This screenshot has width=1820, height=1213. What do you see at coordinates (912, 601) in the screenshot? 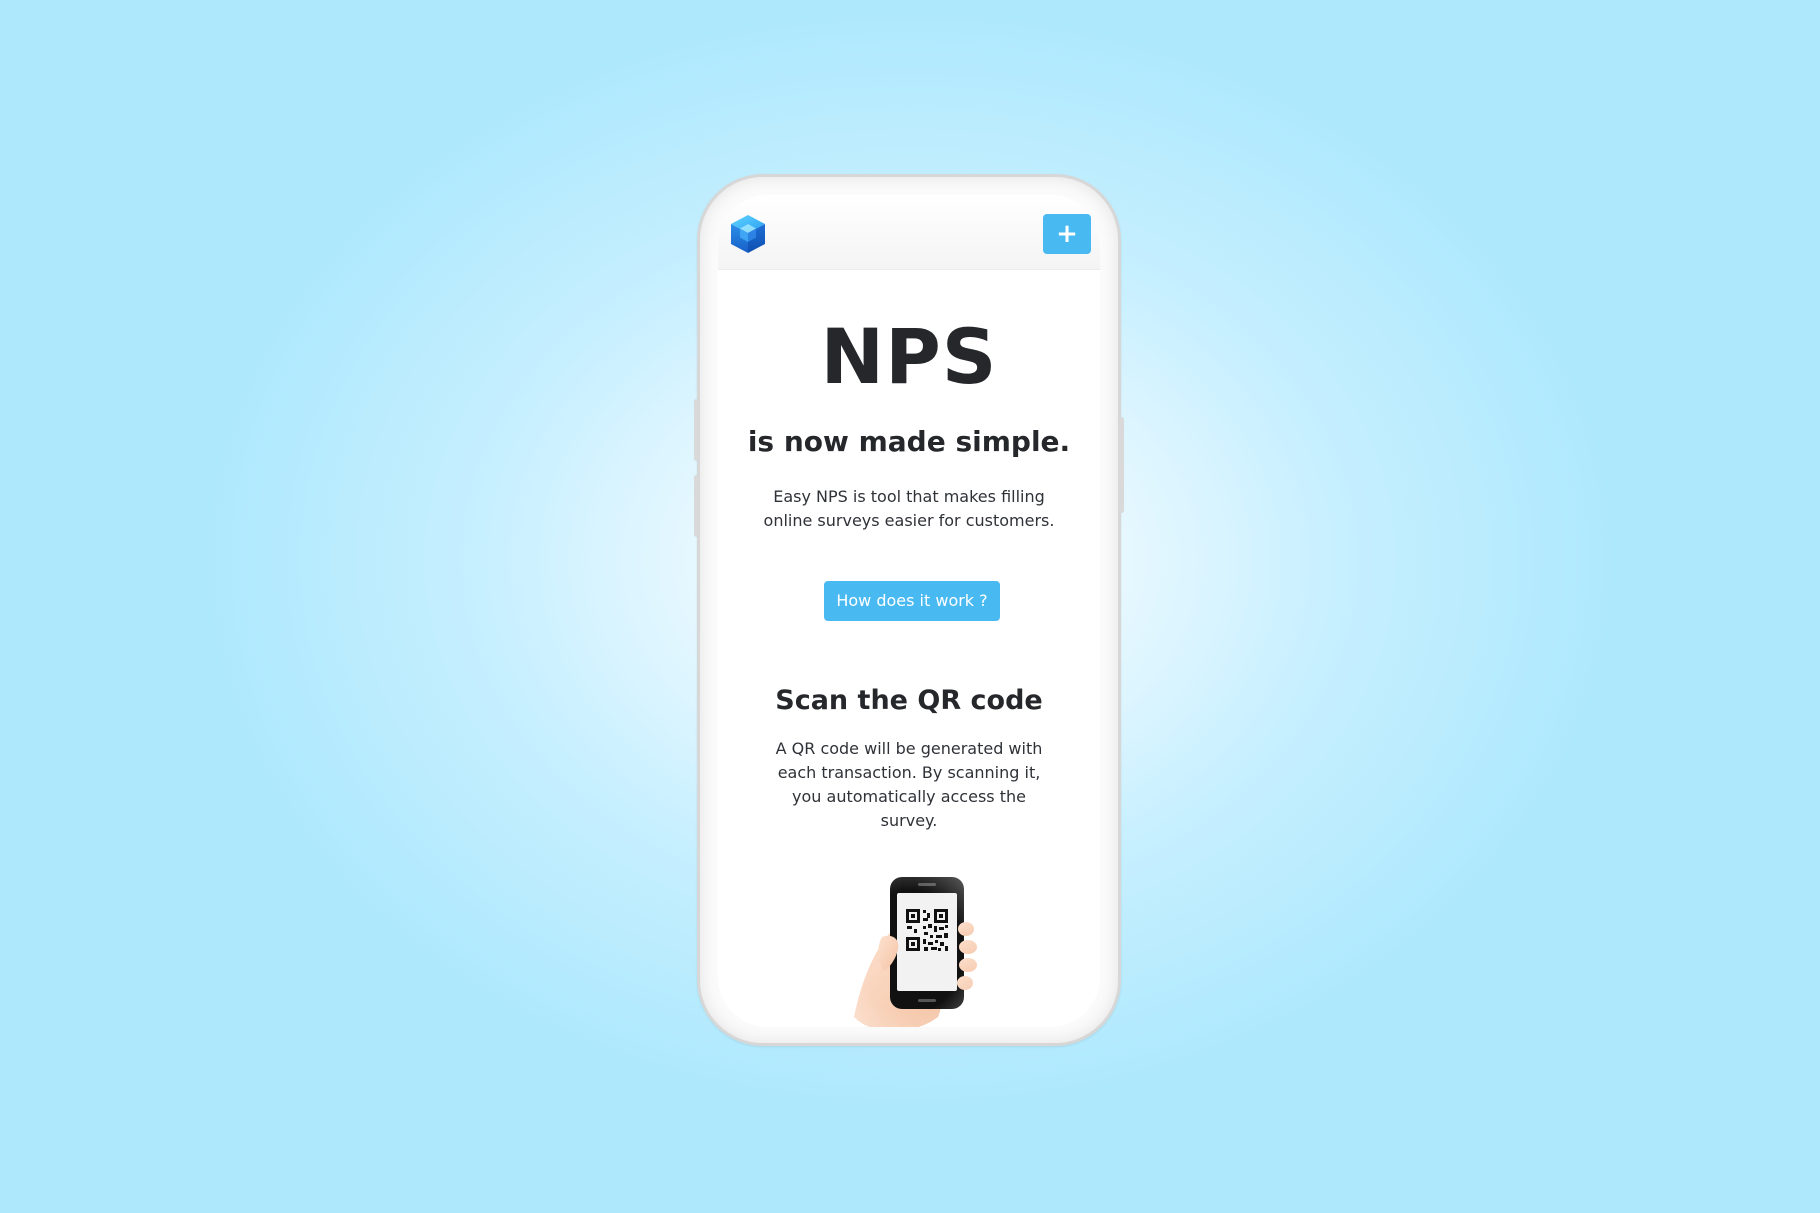
I see `how-does-it-work-button: How does it work ?` at bounding box center [912, 601].